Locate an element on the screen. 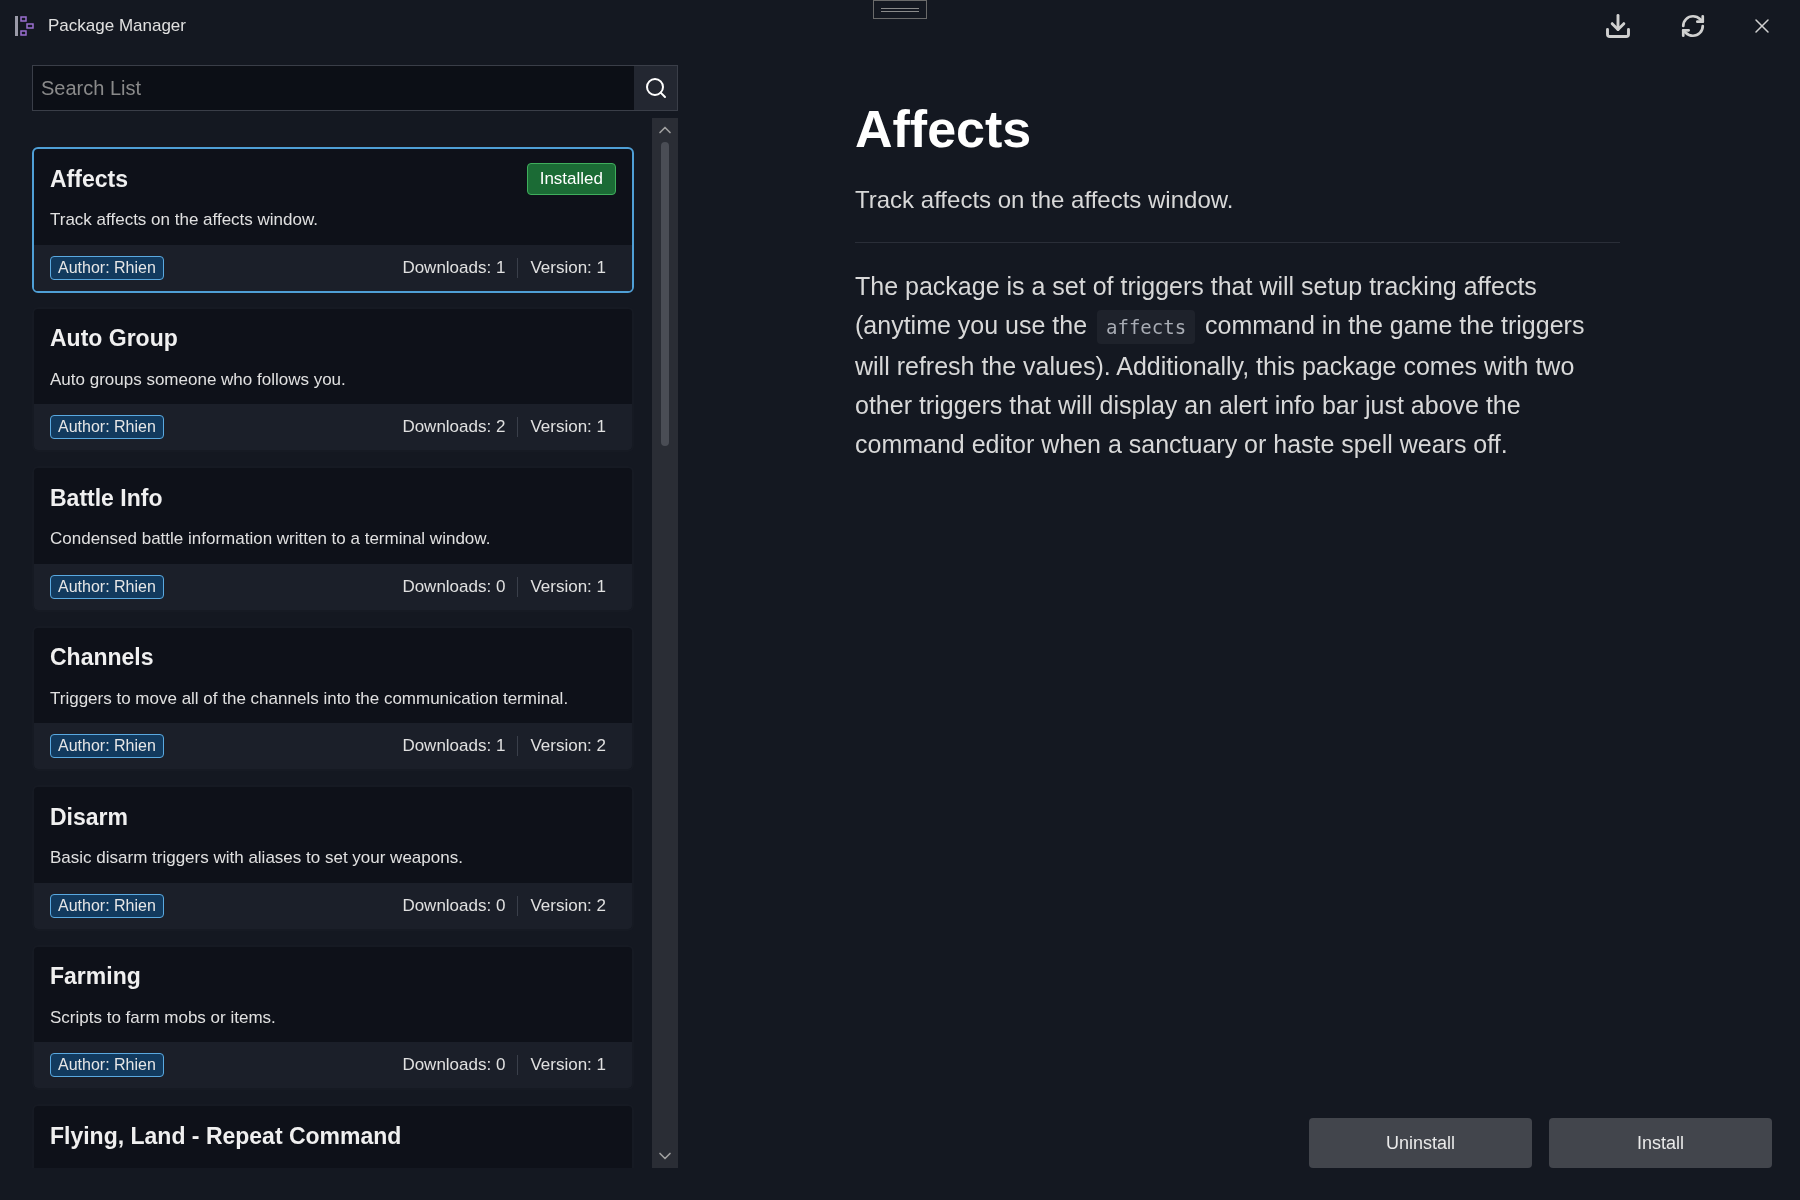  package-card: Auto Group Auto groups someone who follows you. Author: Rhien Downloads: 2 Version: 1 is located at coordinates (333, 379).